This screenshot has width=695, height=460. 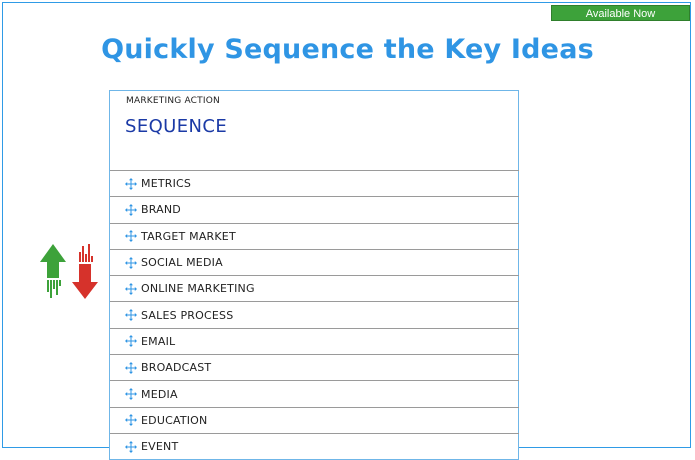 I want to click on list-item-label: ONLINE MARKETING, so click(x=198, y=289).